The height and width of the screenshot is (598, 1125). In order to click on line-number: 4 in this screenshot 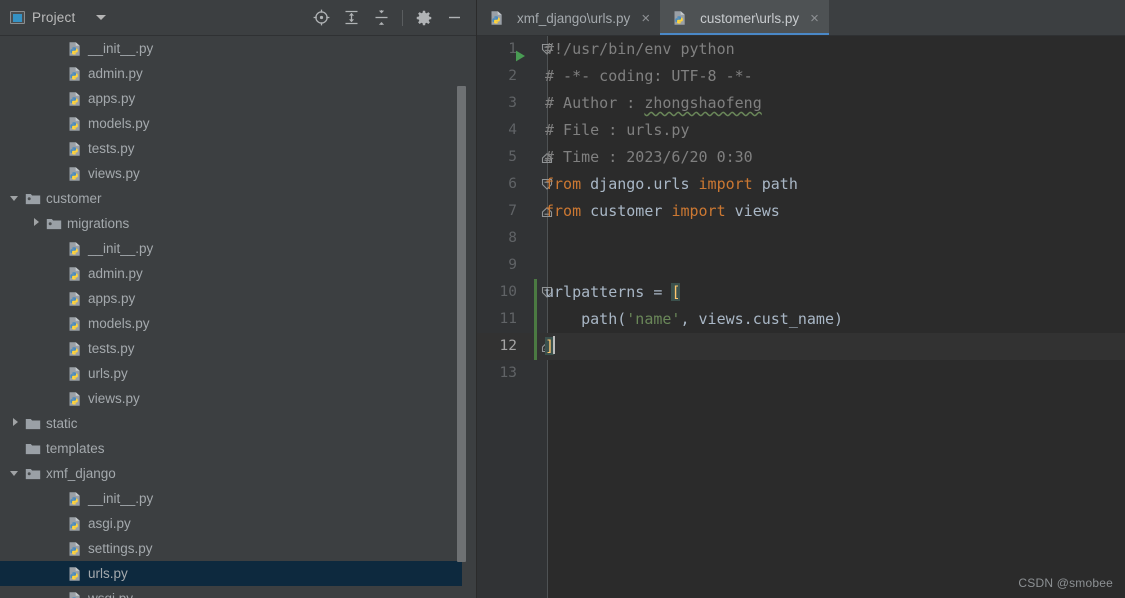, I will do `click(512, 130)`.